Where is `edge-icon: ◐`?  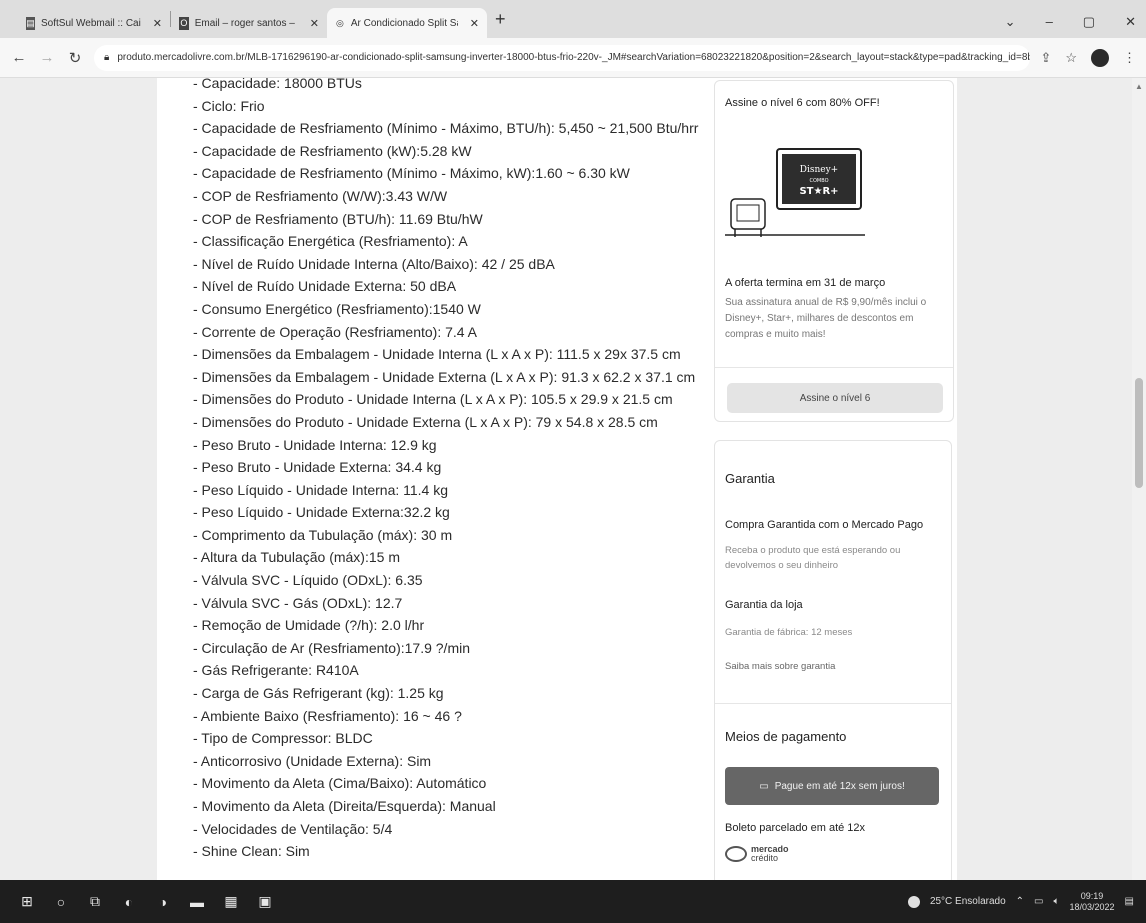 edge-icon: ◐ is located at coordinates (129, 901).